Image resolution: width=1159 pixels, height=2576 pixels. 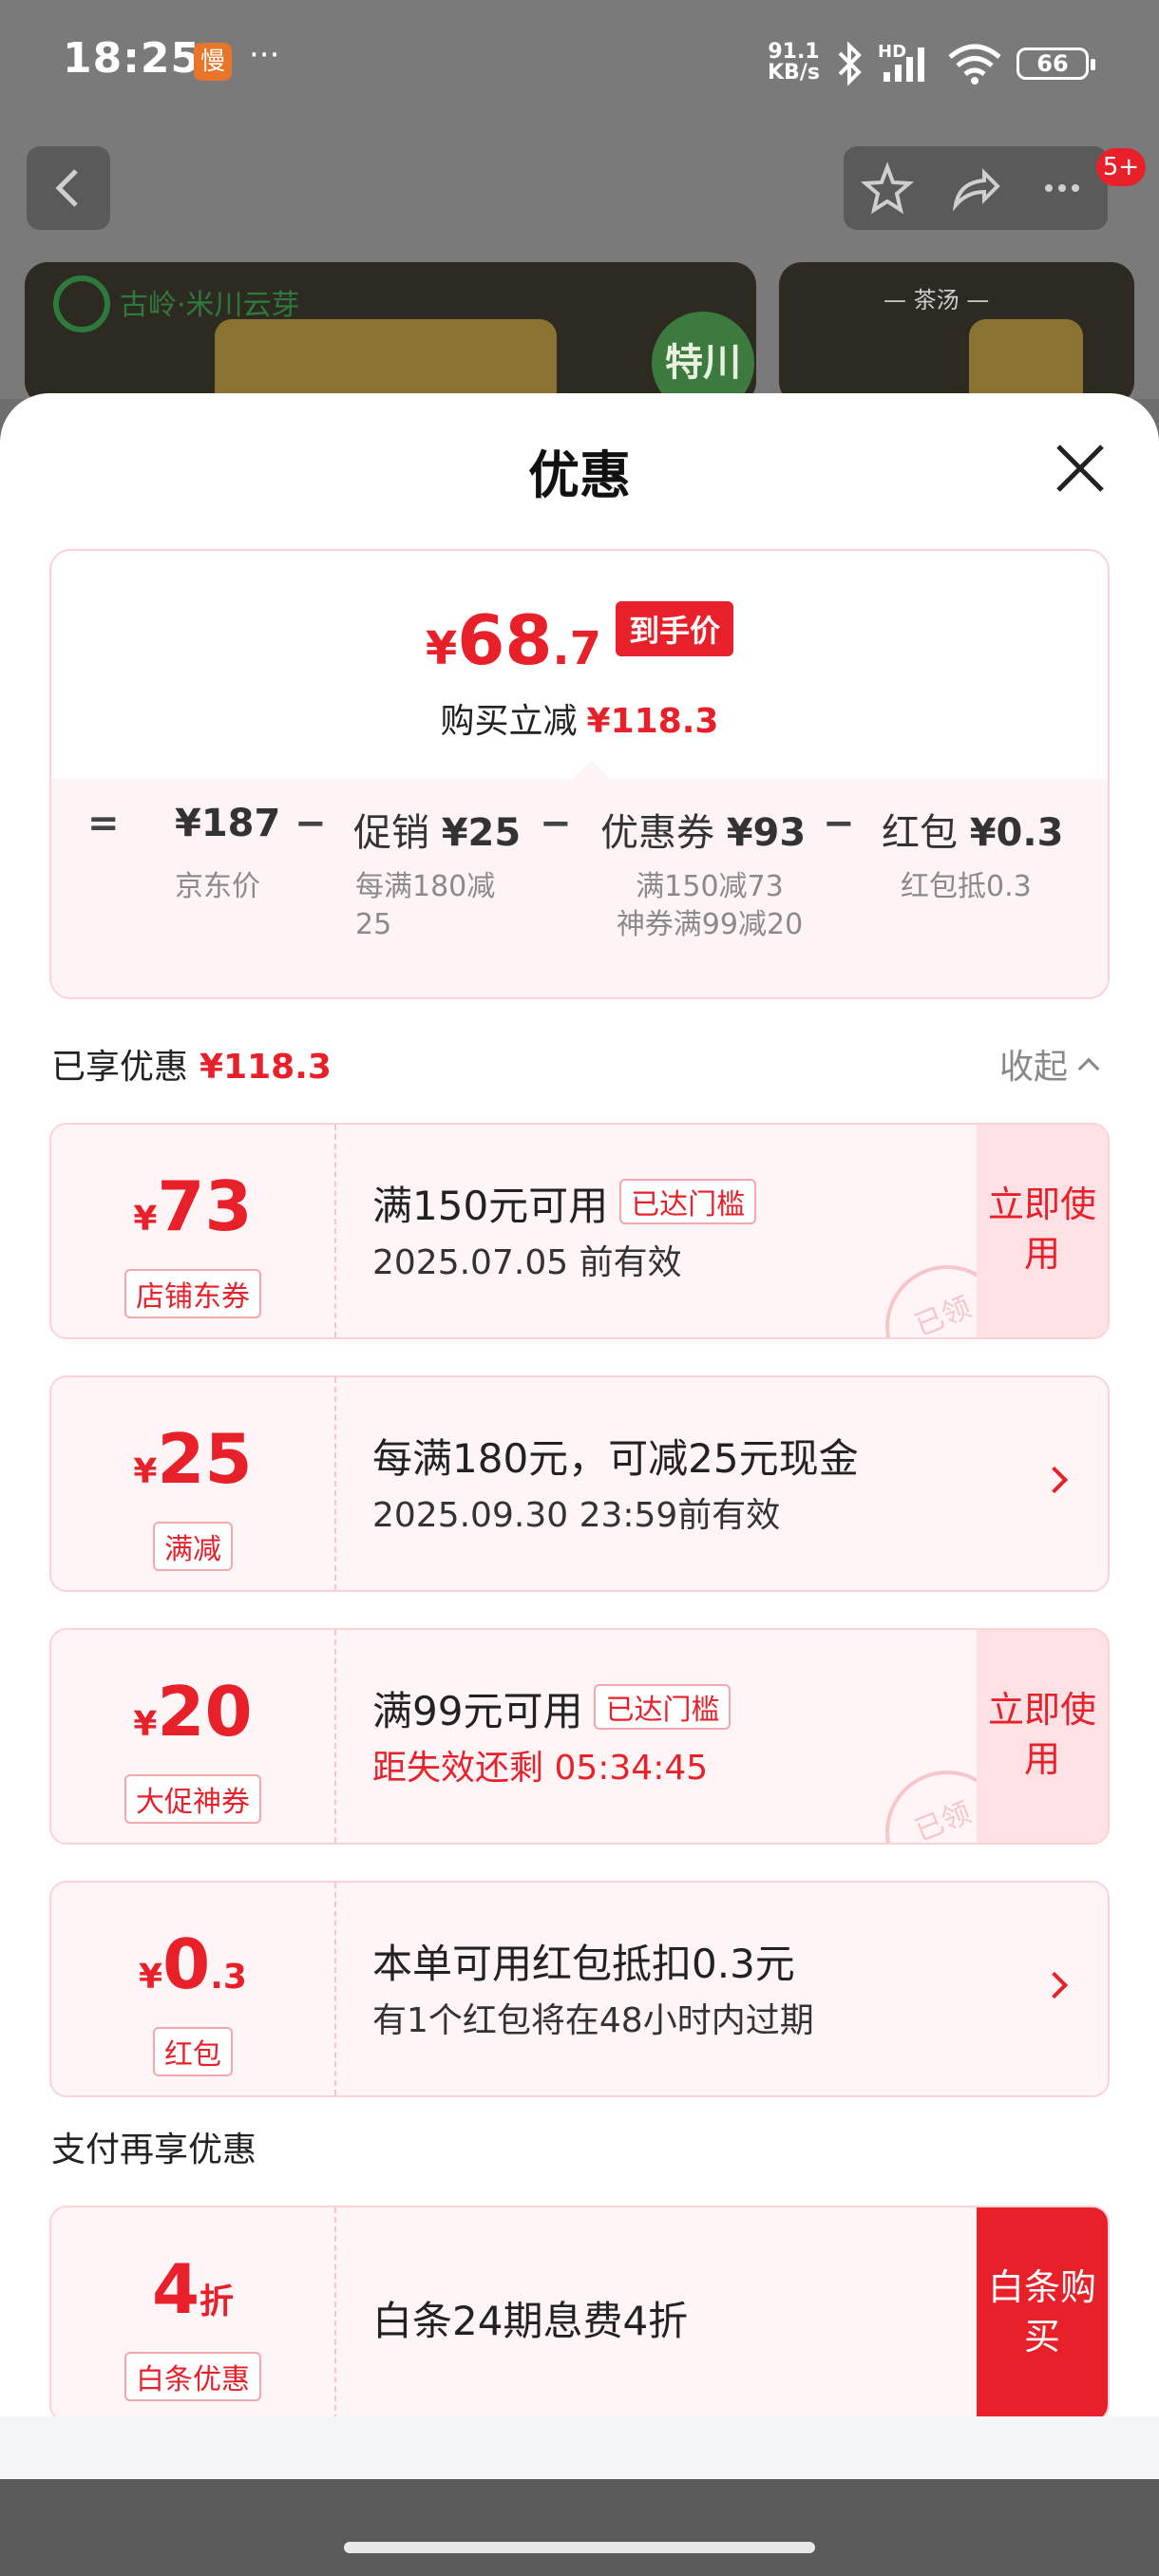 I want to click on promo-item: 促销 ¥25, so click(x=437, y=829).